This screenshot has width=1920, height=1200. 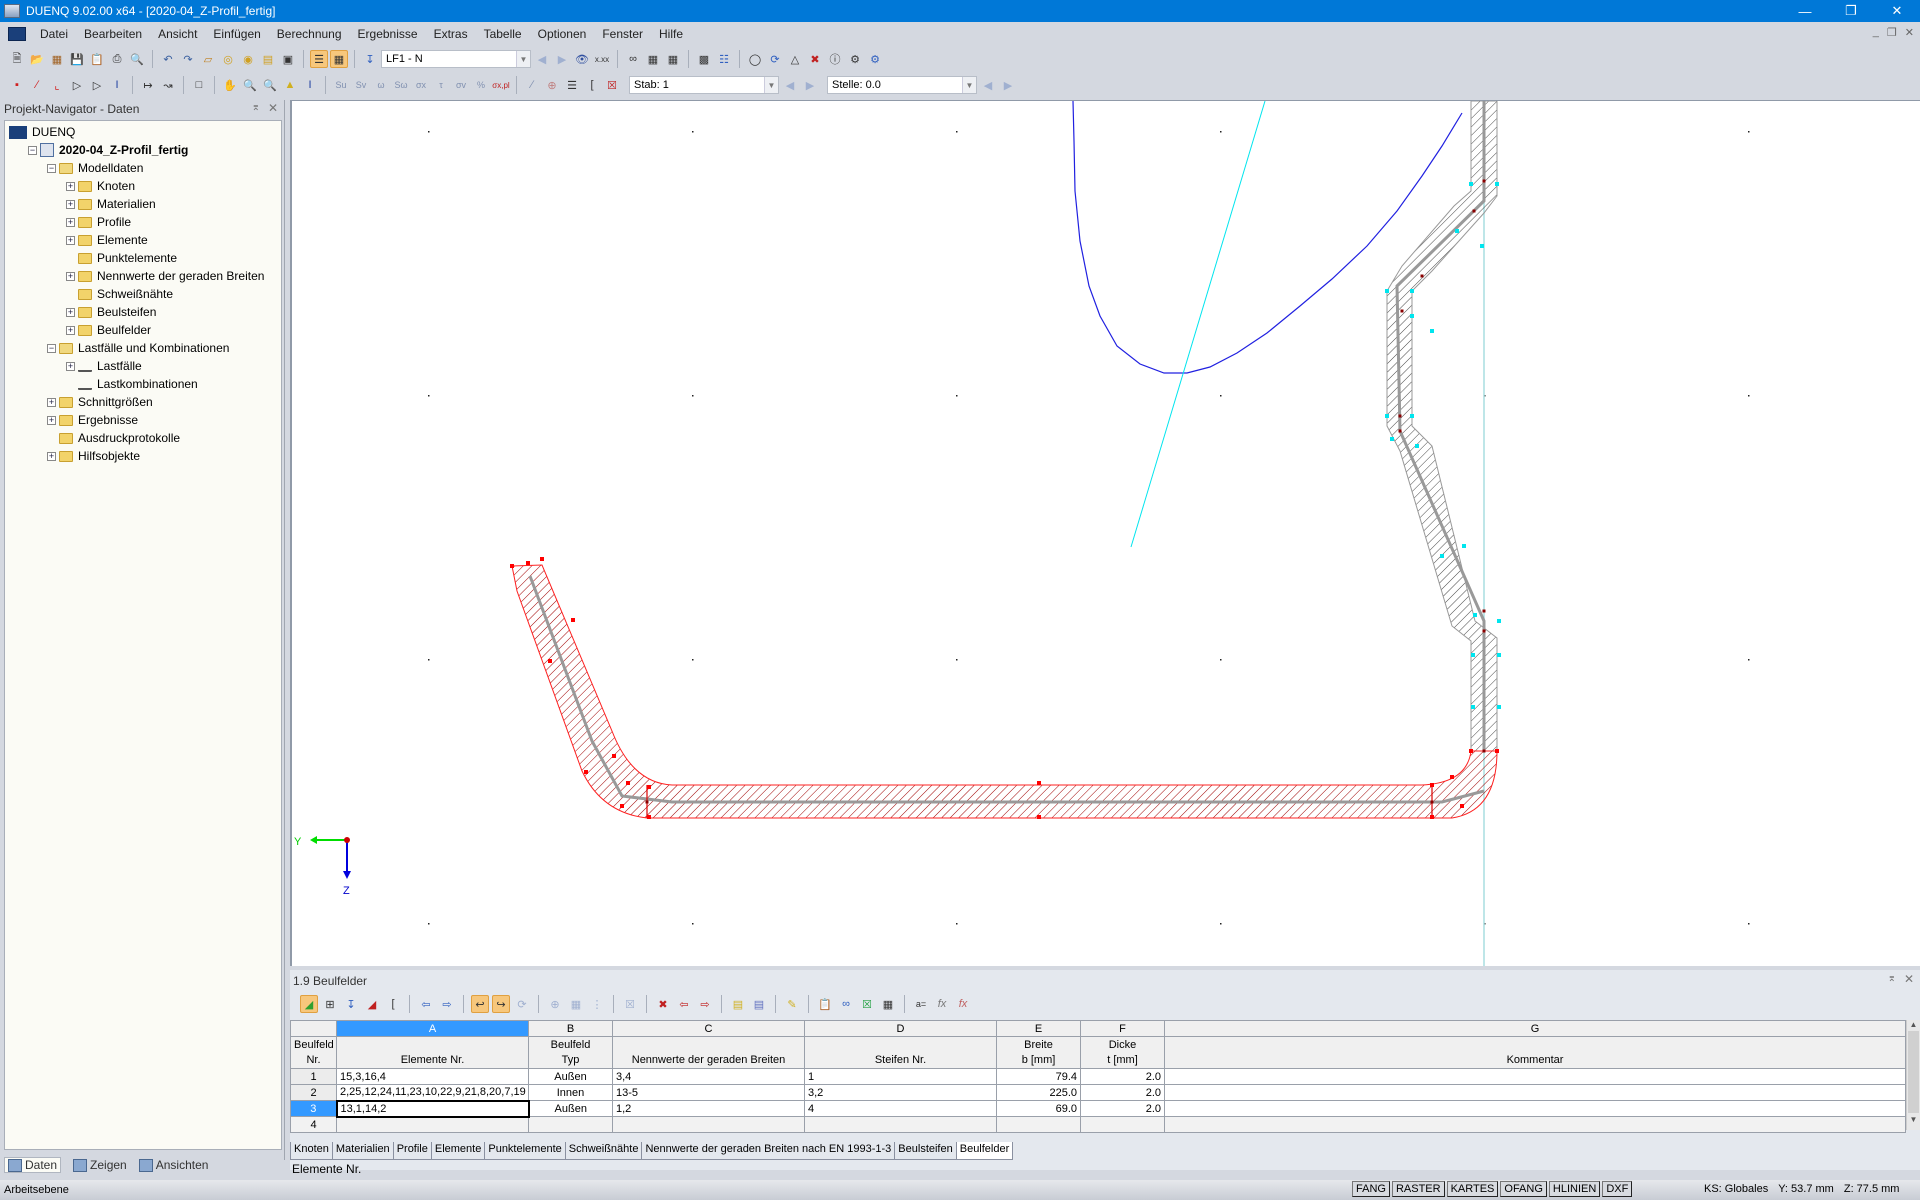 I want to click on close-button: ✕, so click(x=1897, y=11).